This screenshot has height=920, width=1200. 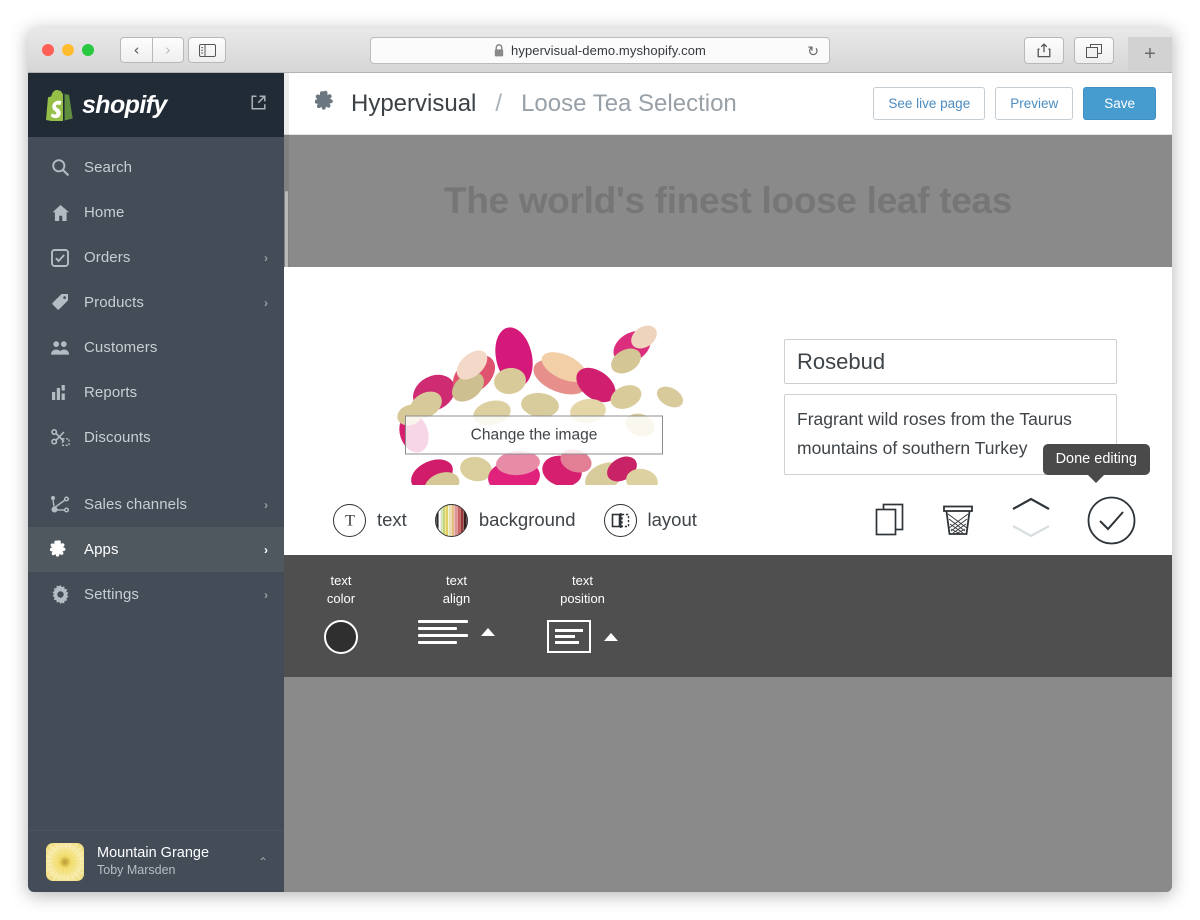 I want to click on chevron-down-icon, so click(x=1031, y=533).